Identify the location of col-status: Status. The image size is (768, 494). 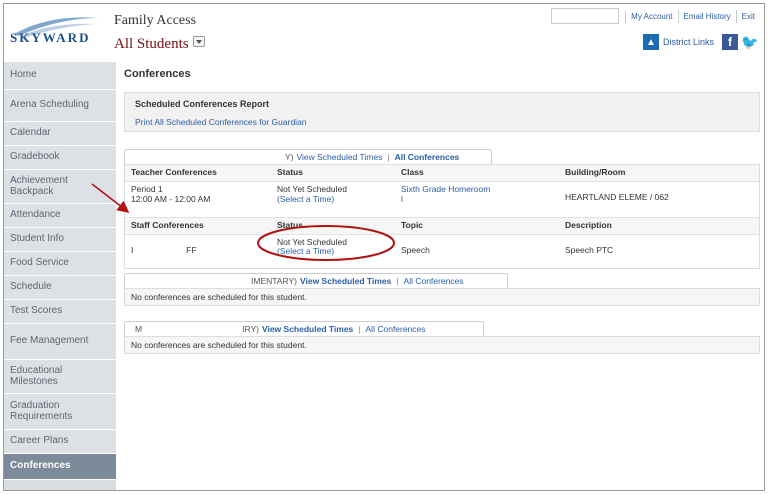
(290, 172).